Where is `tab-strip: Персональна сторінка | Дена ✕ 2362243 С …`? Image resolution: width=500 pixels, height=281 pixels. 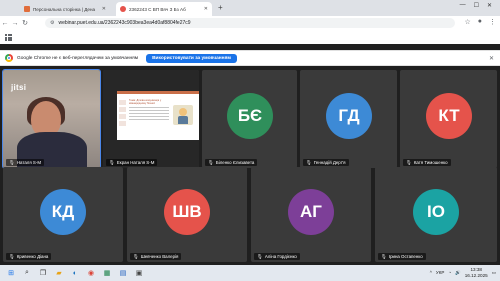
tab-strip: Персональна сторінка | Дена ✕ 2362243 С … is located at coordinates (250, 8).